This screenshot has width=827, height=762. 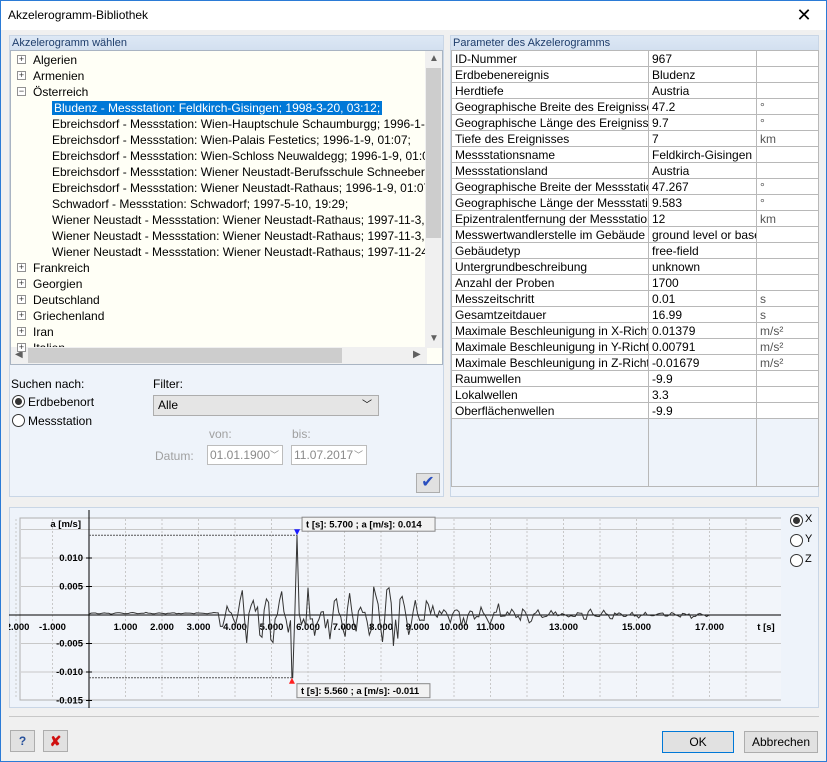 I want to click on param-name: Maximale Beschleunigung in X-Richtun, so click(x=550, y=330).